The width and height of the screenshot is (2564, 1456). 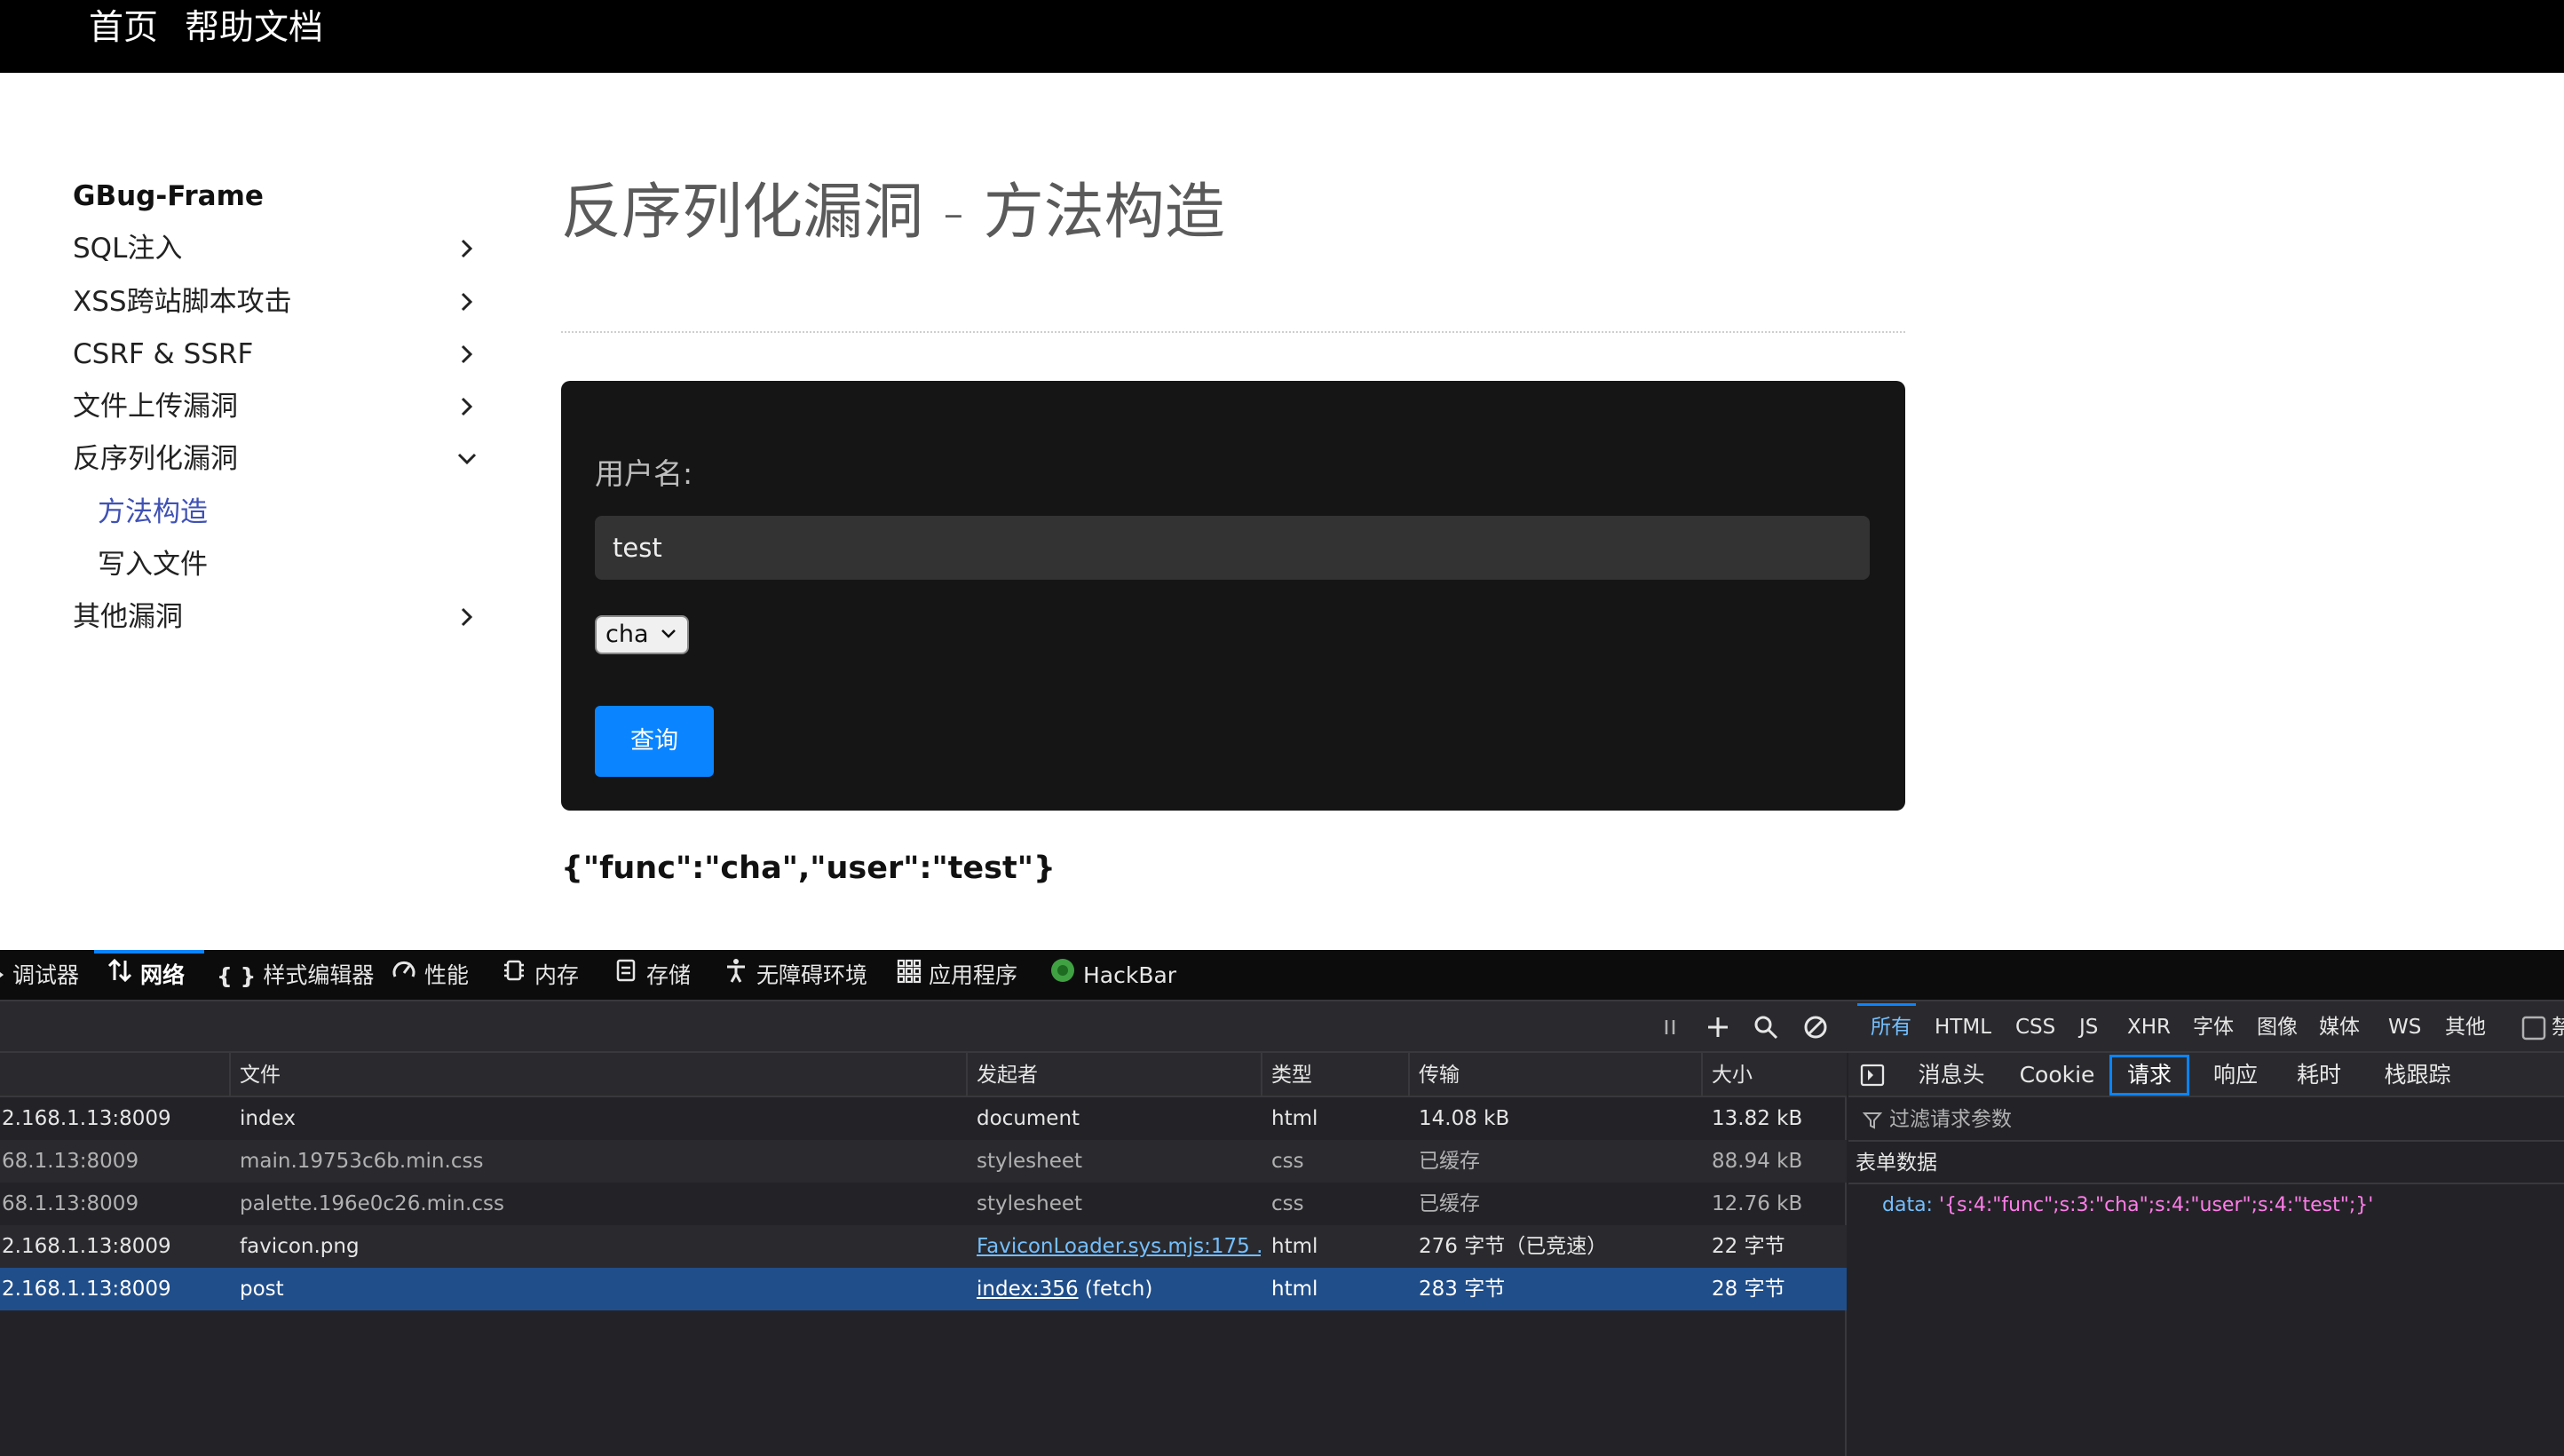 What do you see at coordinates (2339, 1026) in the screenshot?
I see `filter-media: 媒体` at bounding box center [2339, 1026].